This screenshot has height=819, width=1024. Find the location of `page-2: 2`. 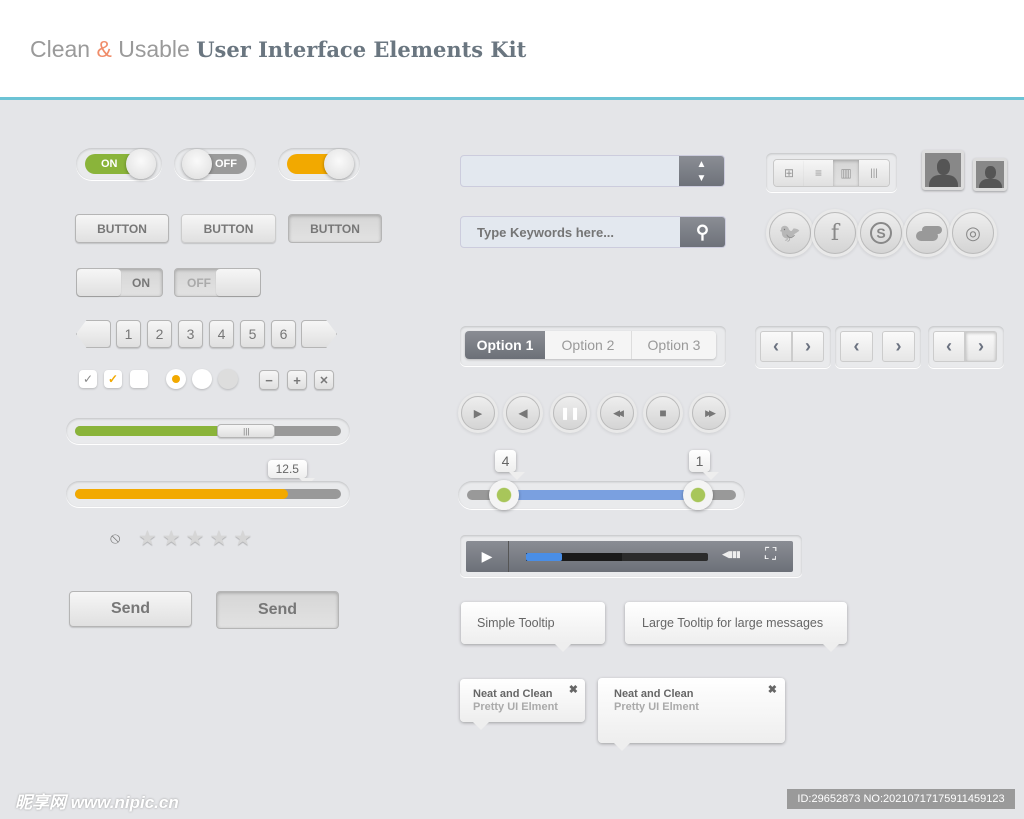

page-2: 2 is located at coordinates (159, 334).